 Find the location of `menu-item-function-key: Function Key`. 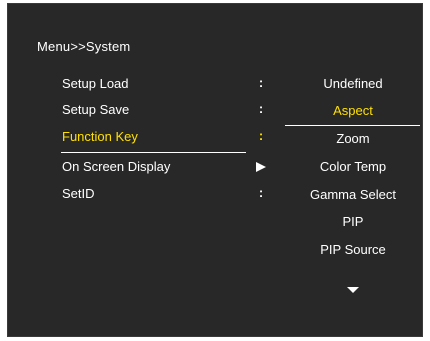

menu-item-function-key: Function Key is located at coordinates (100, 137).